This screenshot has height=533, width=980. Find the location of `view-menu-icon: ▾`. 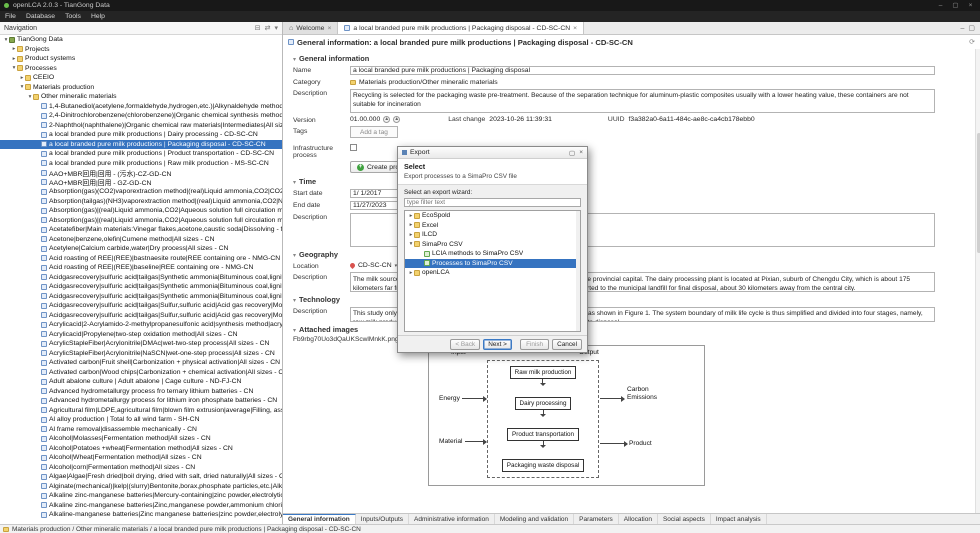

view-menu-icon: ▾ is located at coordinates (276, 28).